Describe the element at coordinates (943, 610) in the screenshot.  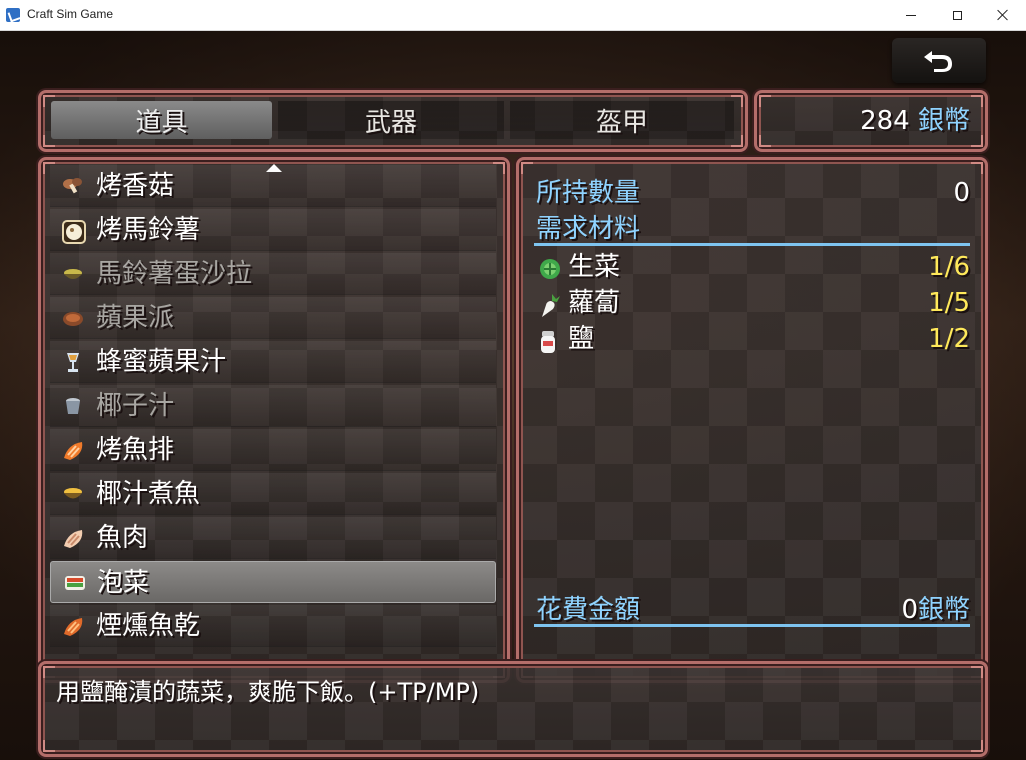
I see `cost-unit: 銀幣` at that location.